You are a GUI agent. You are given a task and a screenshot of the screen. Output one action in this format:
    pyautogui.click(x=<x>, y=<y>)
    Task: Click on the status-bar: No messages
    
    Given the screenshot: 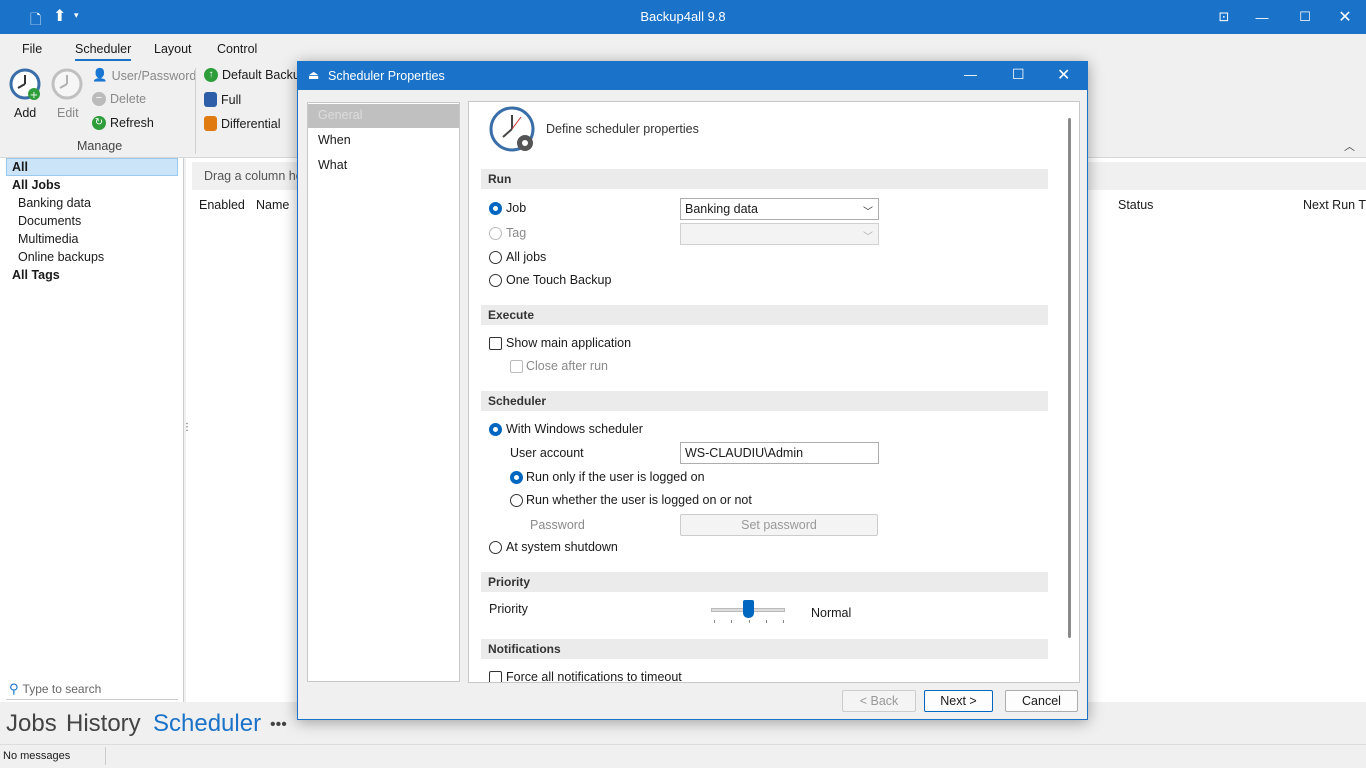 What is the action you would take?
    pyautogui.click(x=683, y=756)
    